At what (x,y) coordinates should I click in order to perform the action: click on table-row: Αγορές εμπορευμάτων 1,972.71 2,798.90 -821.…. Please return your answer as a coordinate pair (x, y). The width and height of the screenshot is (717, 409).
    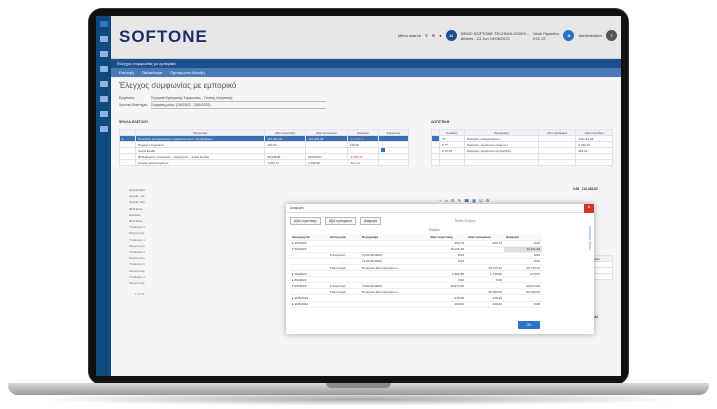
    Looking at the image, I should click on (264, 162).